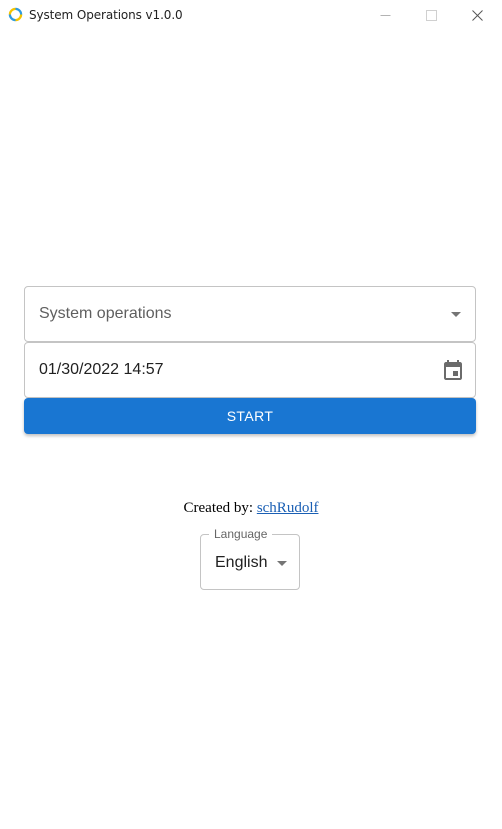 The width and height of the screenshot is (502, 829). Describe the element at coordinates (453, 371) in the screenshot. I see `calendar-icon` at that location.